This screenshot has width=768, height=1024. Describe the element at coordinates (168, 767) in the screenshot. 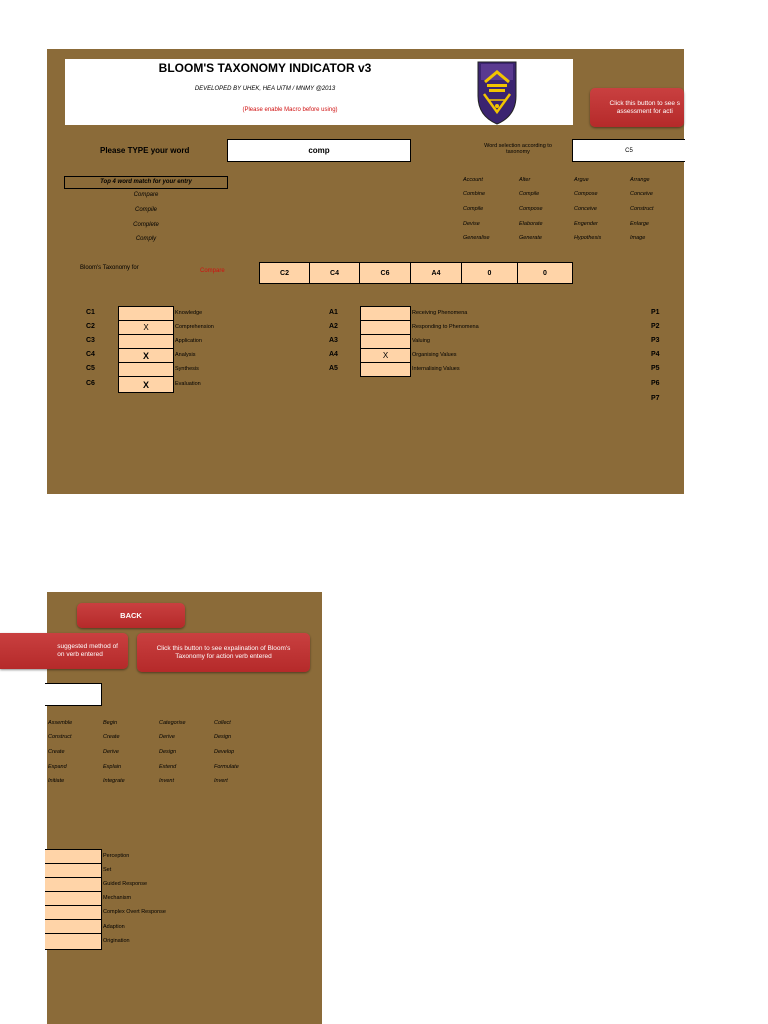

I see `verb: Extend` at that location.